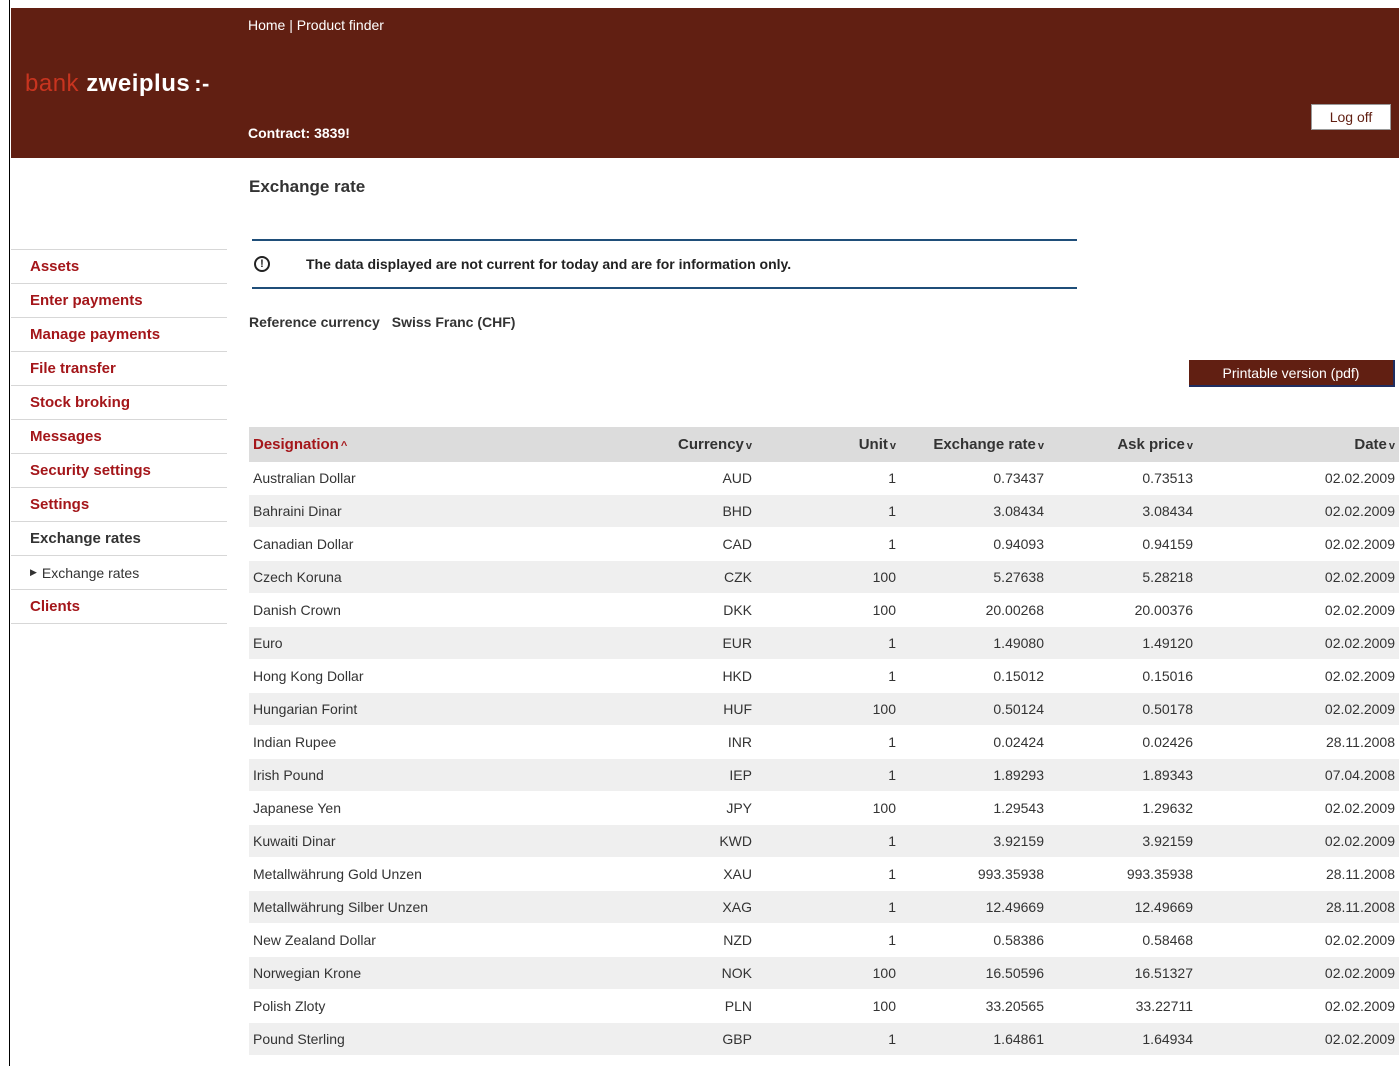  What do you see at coordinates (691, 709) in the screenshot?
I see `cell-currency: HUF` at bounding box center [691, 709].